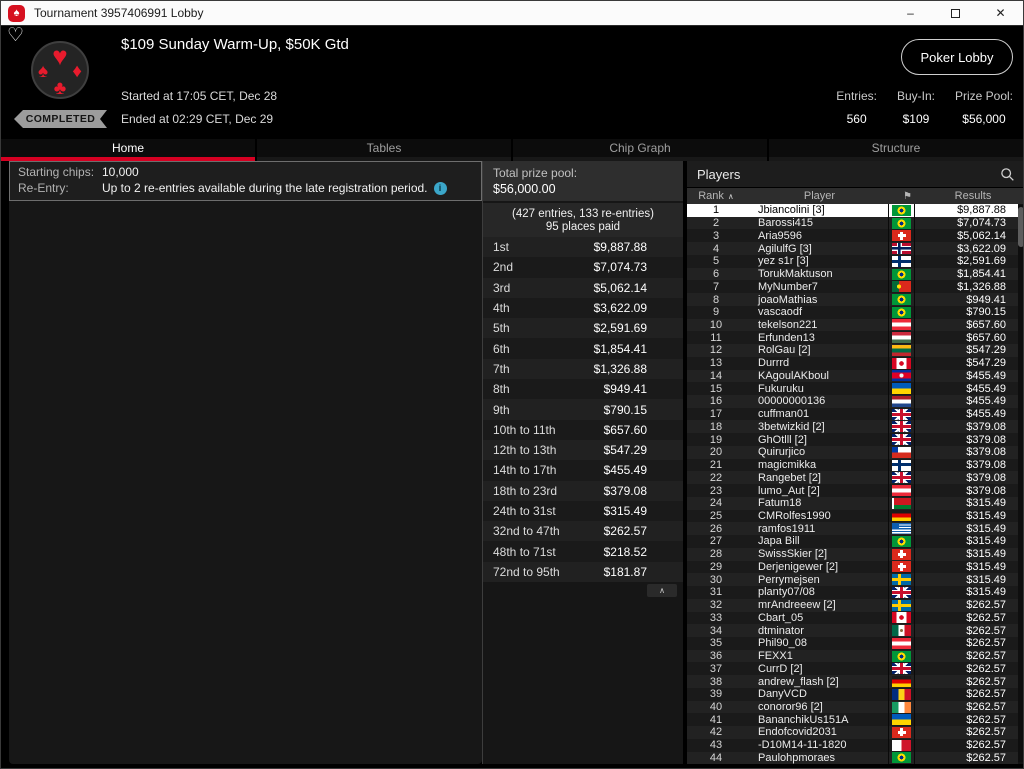 The height and width of the screenshot is (769, 1024). What do you see at coordinates (901, 389) in the screenshot?
I see `flag-ukraine-icon` at bounding box center [901, 389].